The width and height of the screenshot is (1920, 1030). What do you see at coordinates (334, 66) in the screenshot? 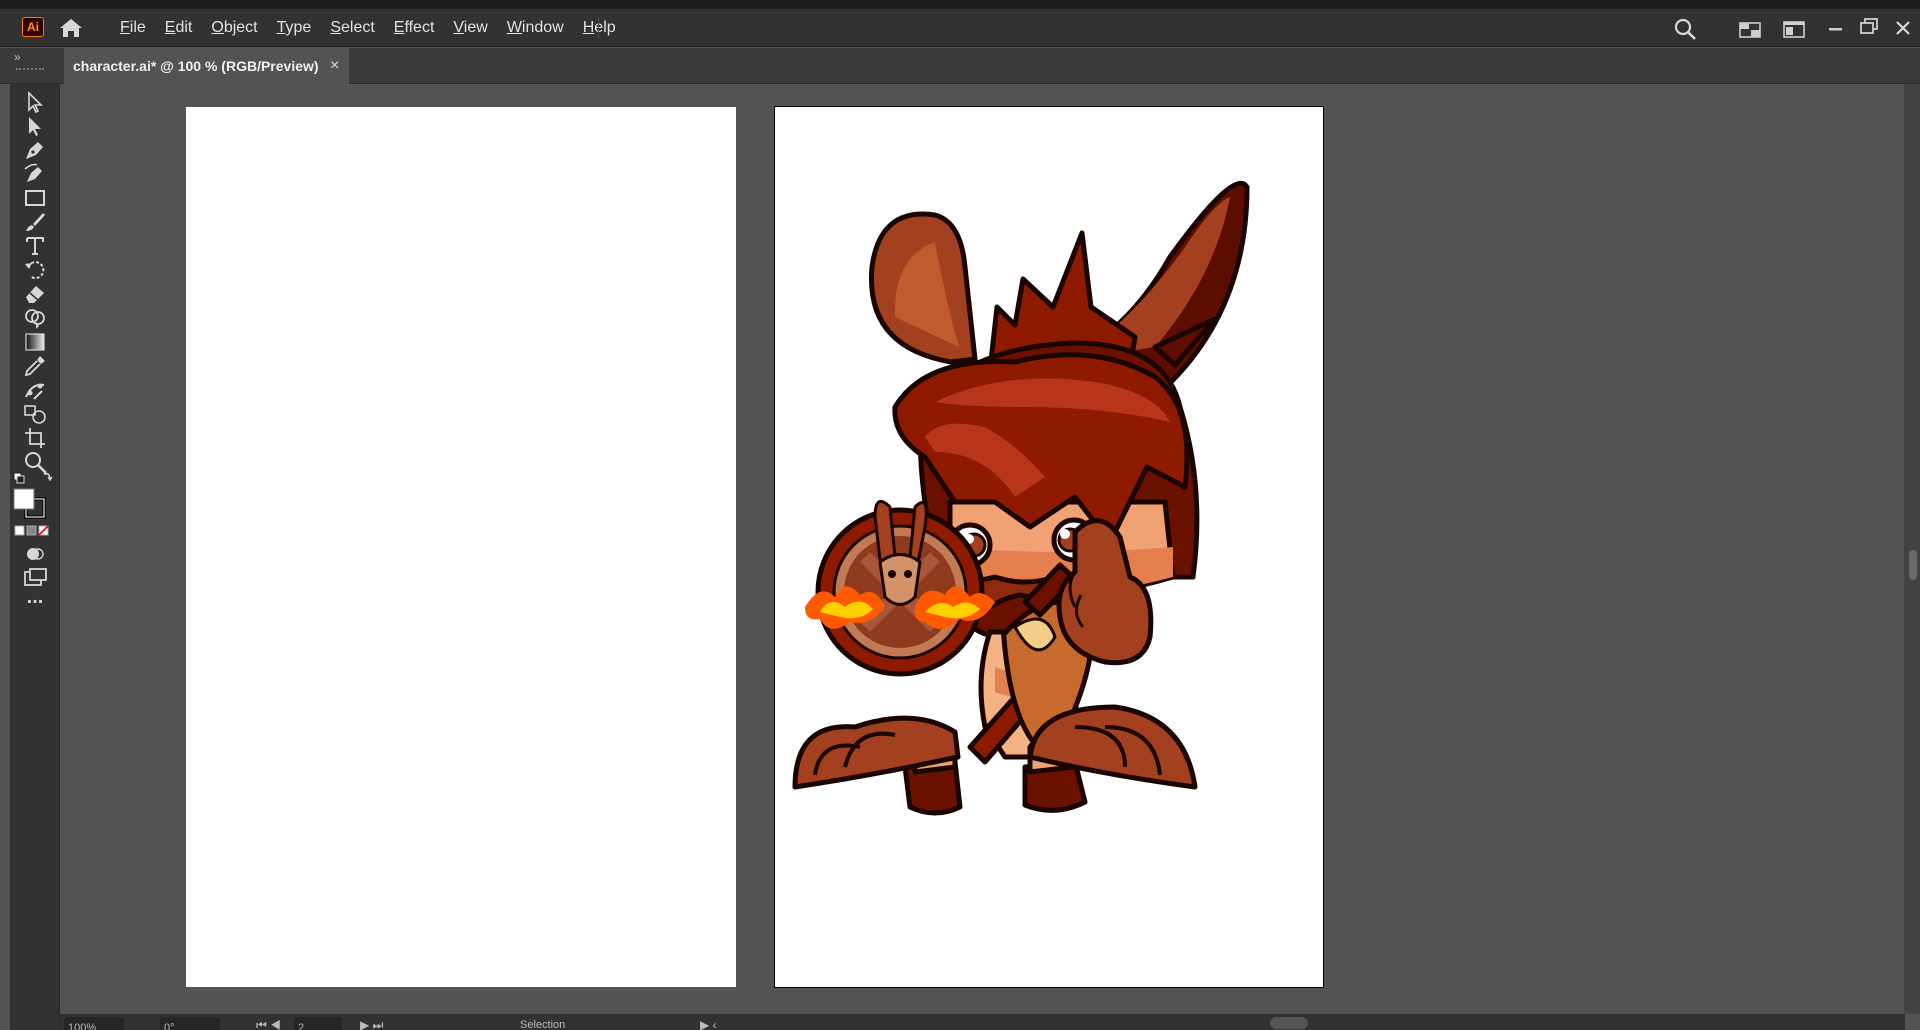
I see `tab-close-button: ×` at bounding box center [334, 66].